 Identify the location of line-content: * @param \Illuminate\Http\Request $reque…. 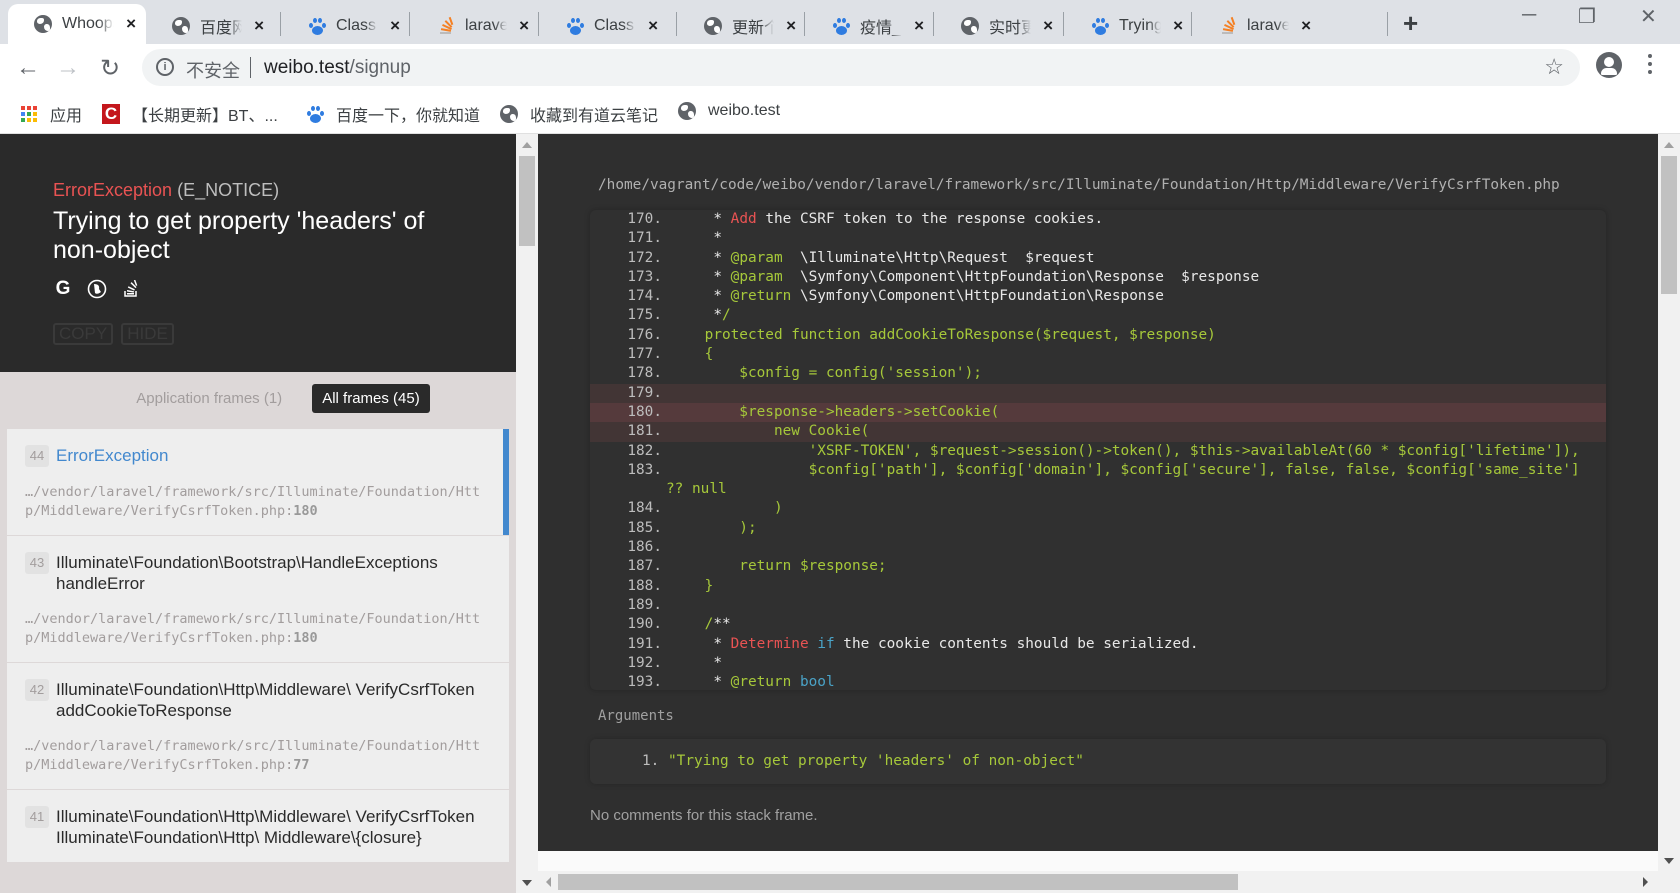
(882, 257).